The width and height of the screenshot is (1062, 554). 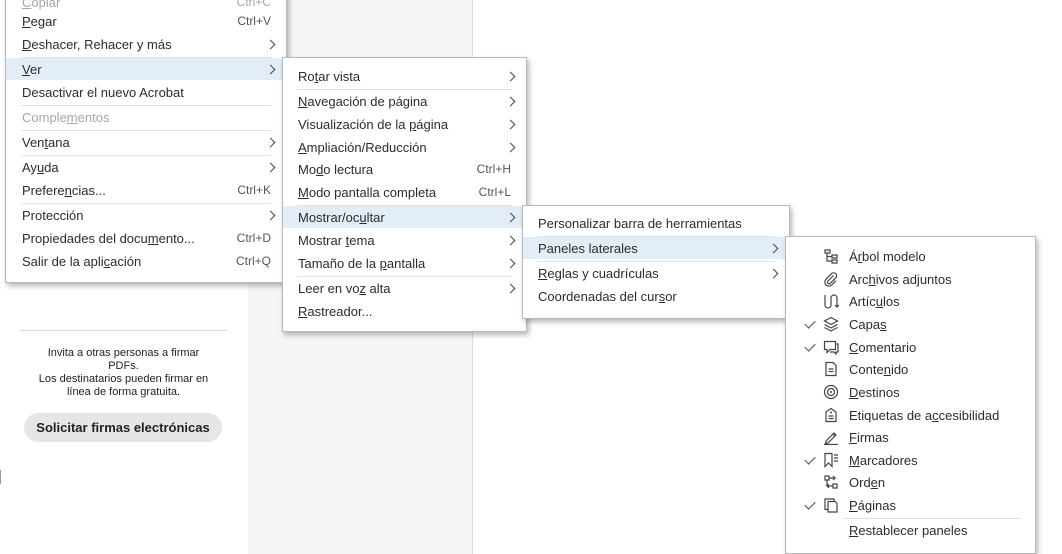 I want to click on panel-divider, so click(x=123, y=330).